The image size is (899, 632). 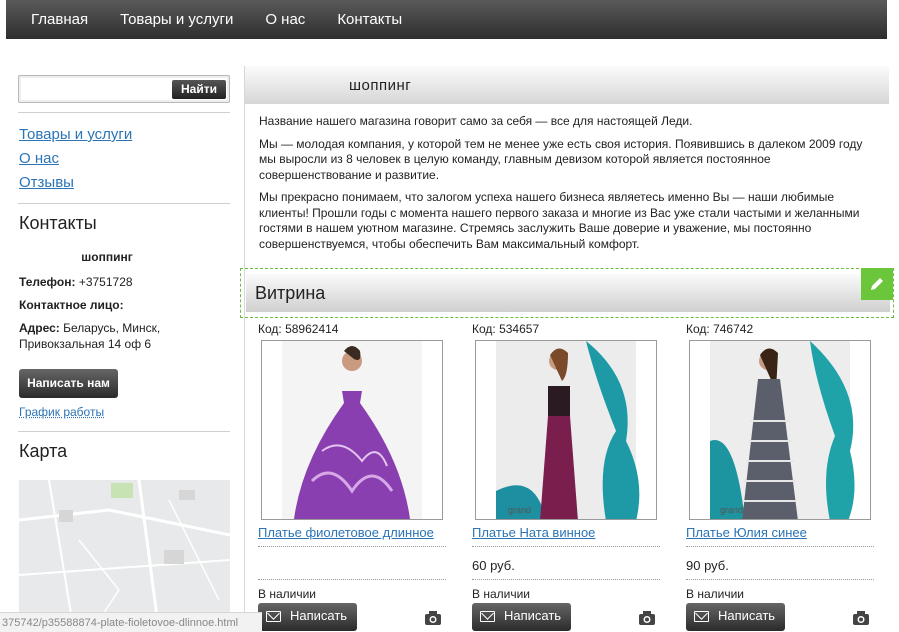 I want to click on nav-item-products: Товары и услуги, so click(x=176, y=19).